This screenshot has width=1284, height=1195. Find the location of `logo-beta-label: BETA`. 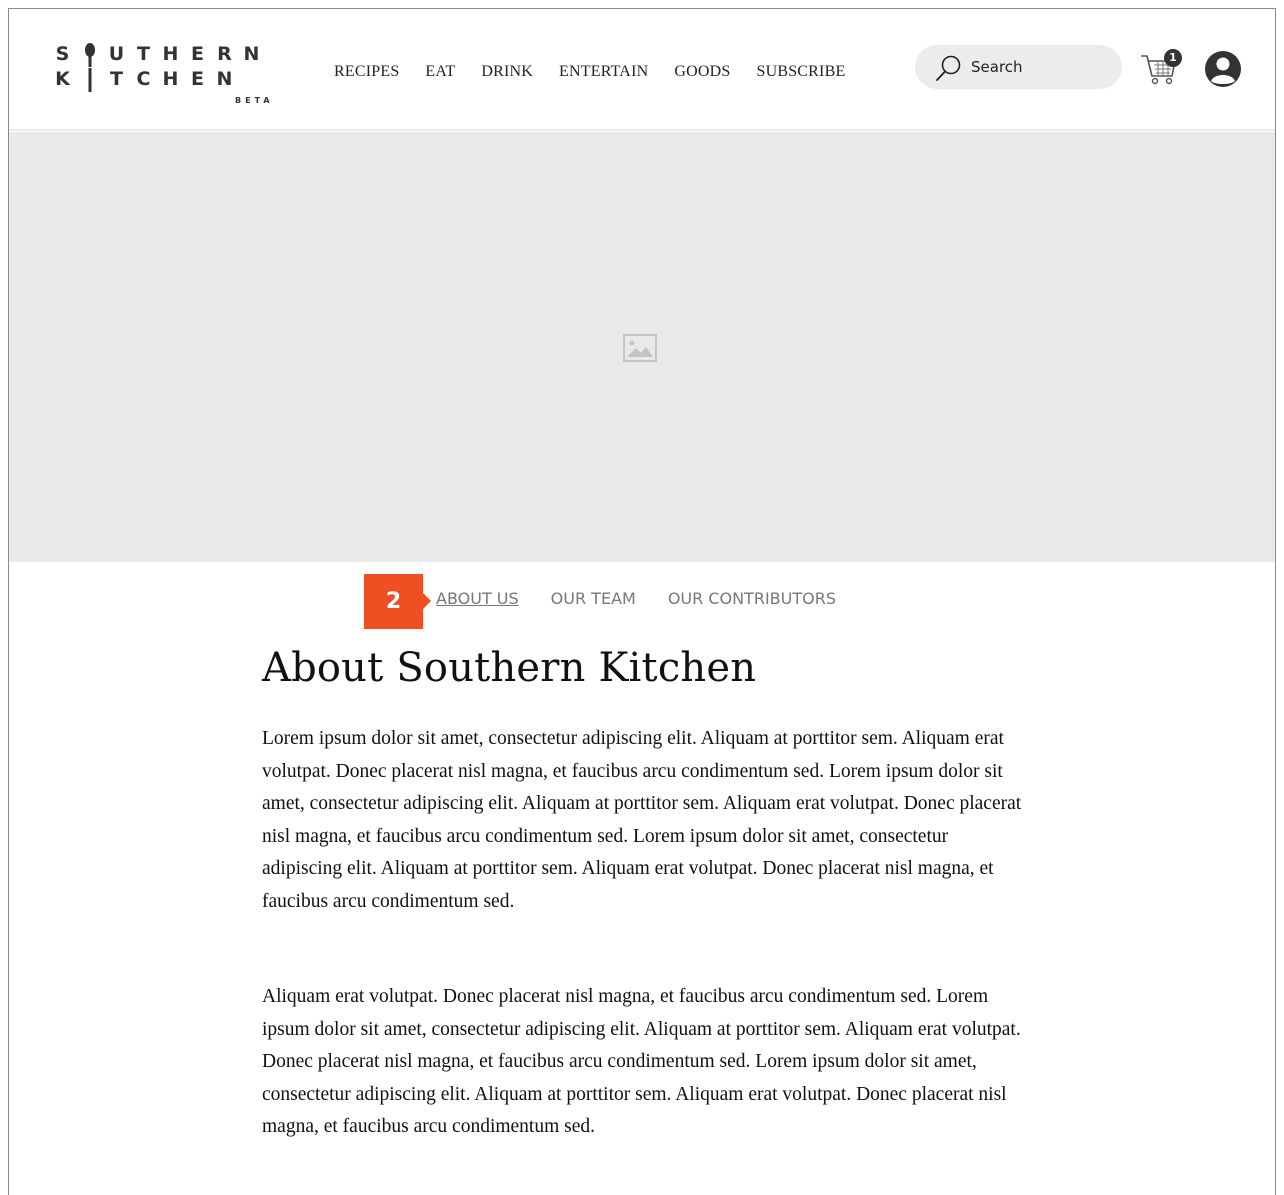

logo-beta-label: BETA is located at coordinates (254, 100).